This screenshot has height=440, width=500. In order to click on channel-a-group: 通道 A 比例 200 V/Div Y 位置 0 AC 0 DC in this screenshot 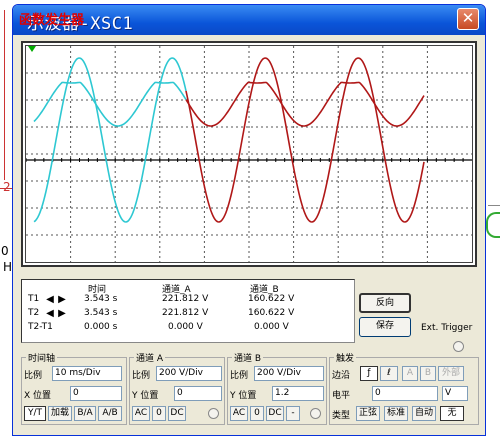, I will do `click(177, 388)`.